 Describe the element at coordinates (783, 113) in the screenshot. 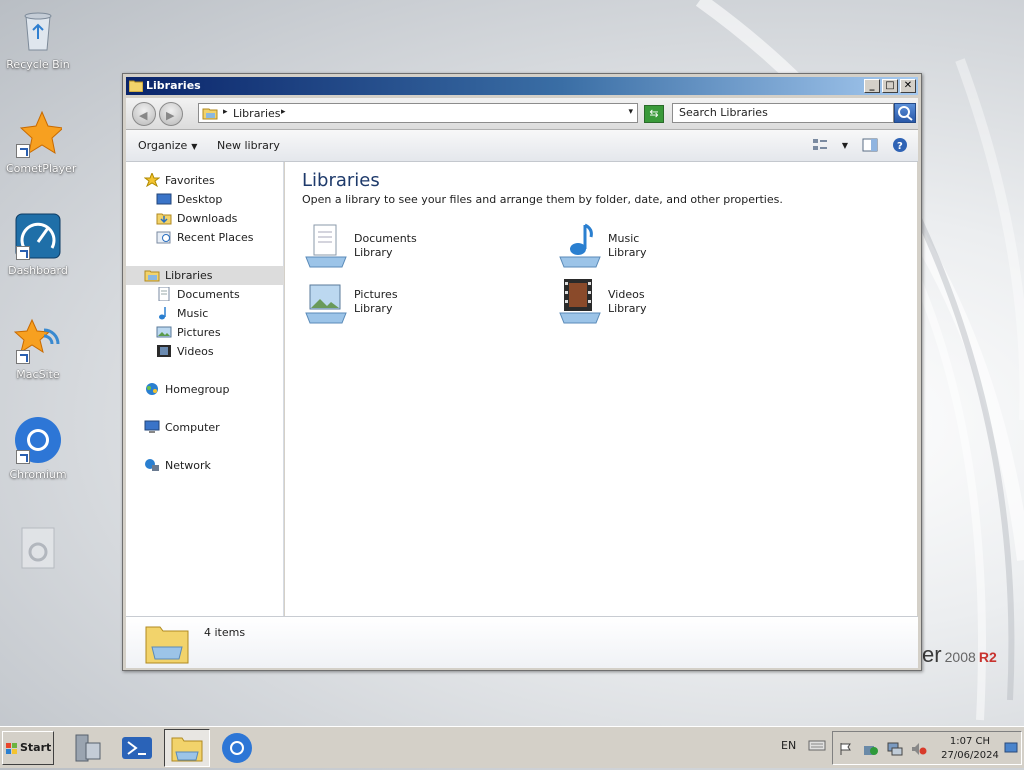

I see `search-input: Search Libraries` at that location.